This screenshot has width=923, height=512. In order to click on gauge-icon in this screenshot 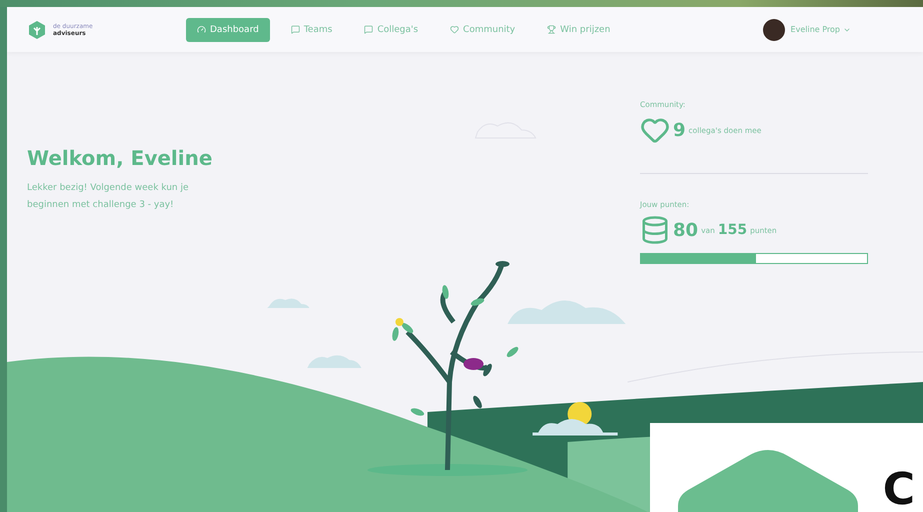, I will do `click(201, 29)`.